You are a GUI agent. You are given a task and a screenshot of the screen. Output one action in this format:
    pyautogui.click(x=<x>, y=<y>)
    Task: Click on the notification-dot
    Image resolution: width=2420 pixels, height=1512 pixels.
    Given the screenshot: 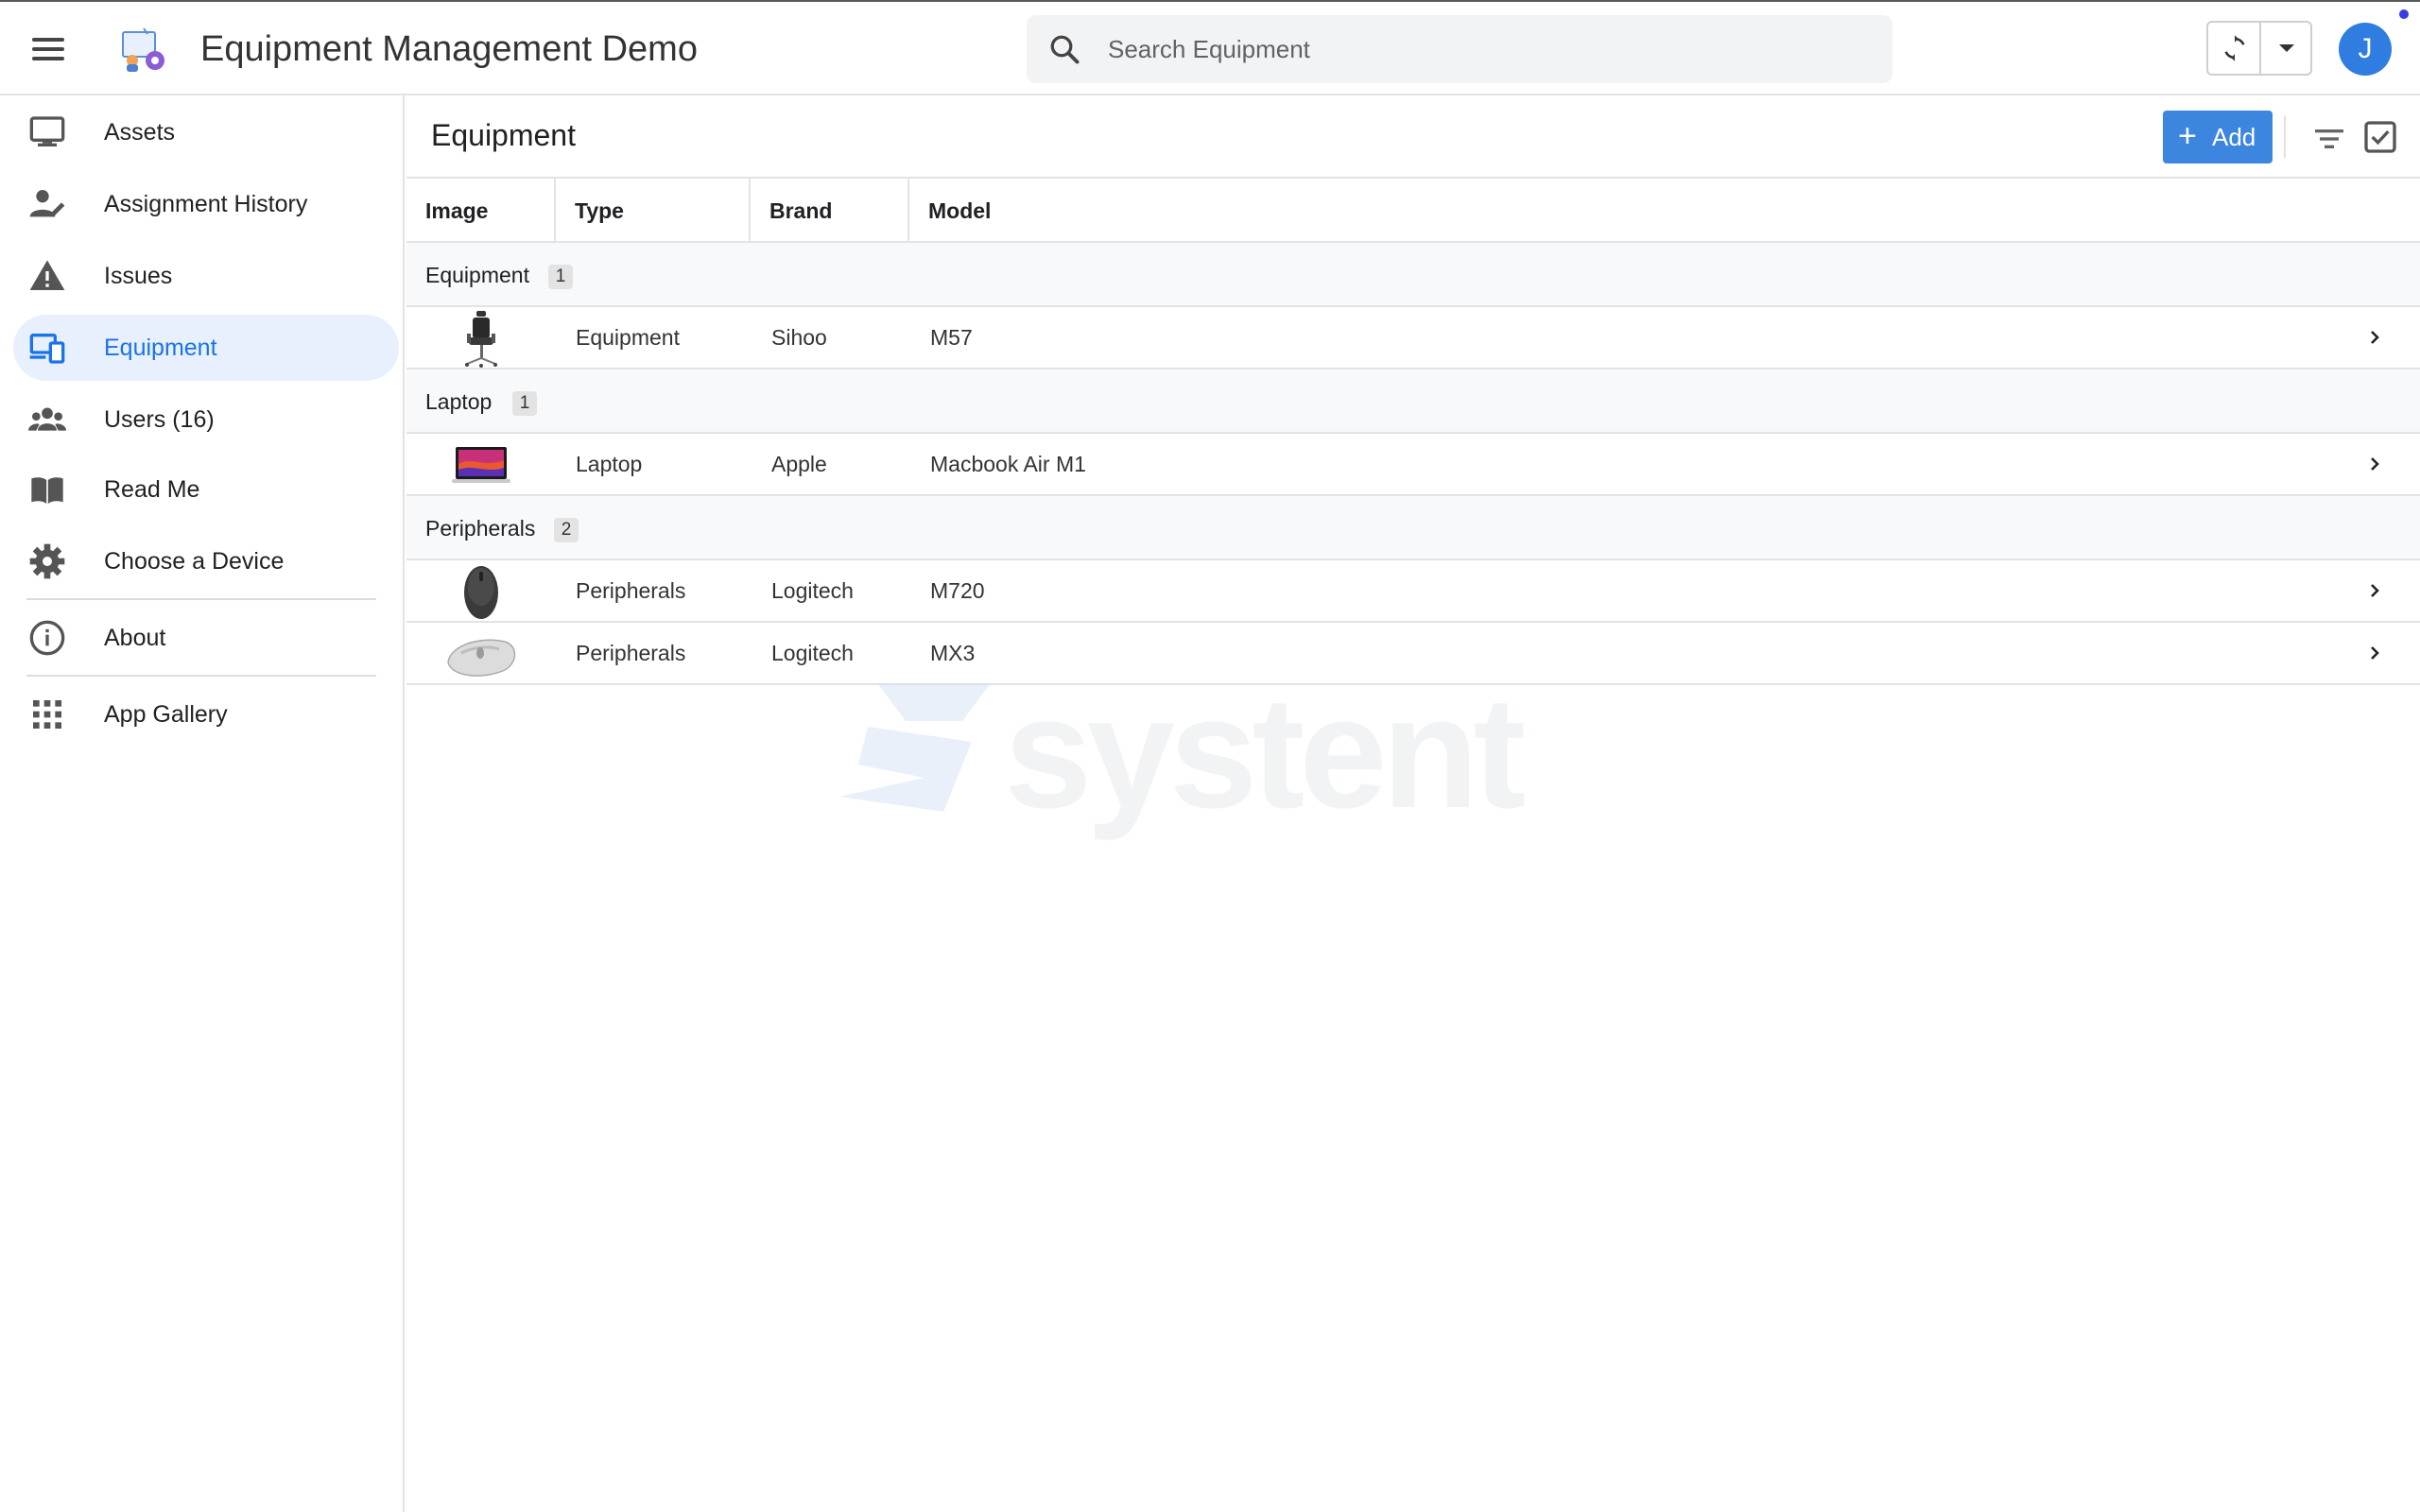 What is the action you would take?
    pyautogui.click(x=2404, y=14)
    